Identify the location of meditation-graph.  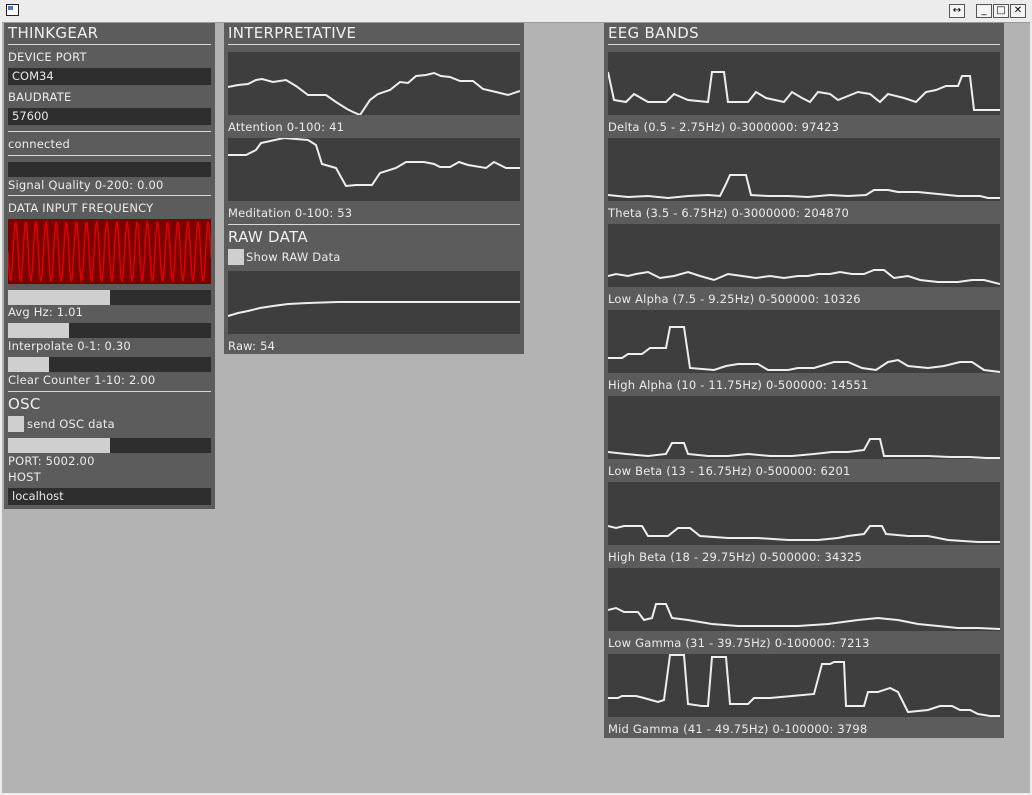
(374, 169).